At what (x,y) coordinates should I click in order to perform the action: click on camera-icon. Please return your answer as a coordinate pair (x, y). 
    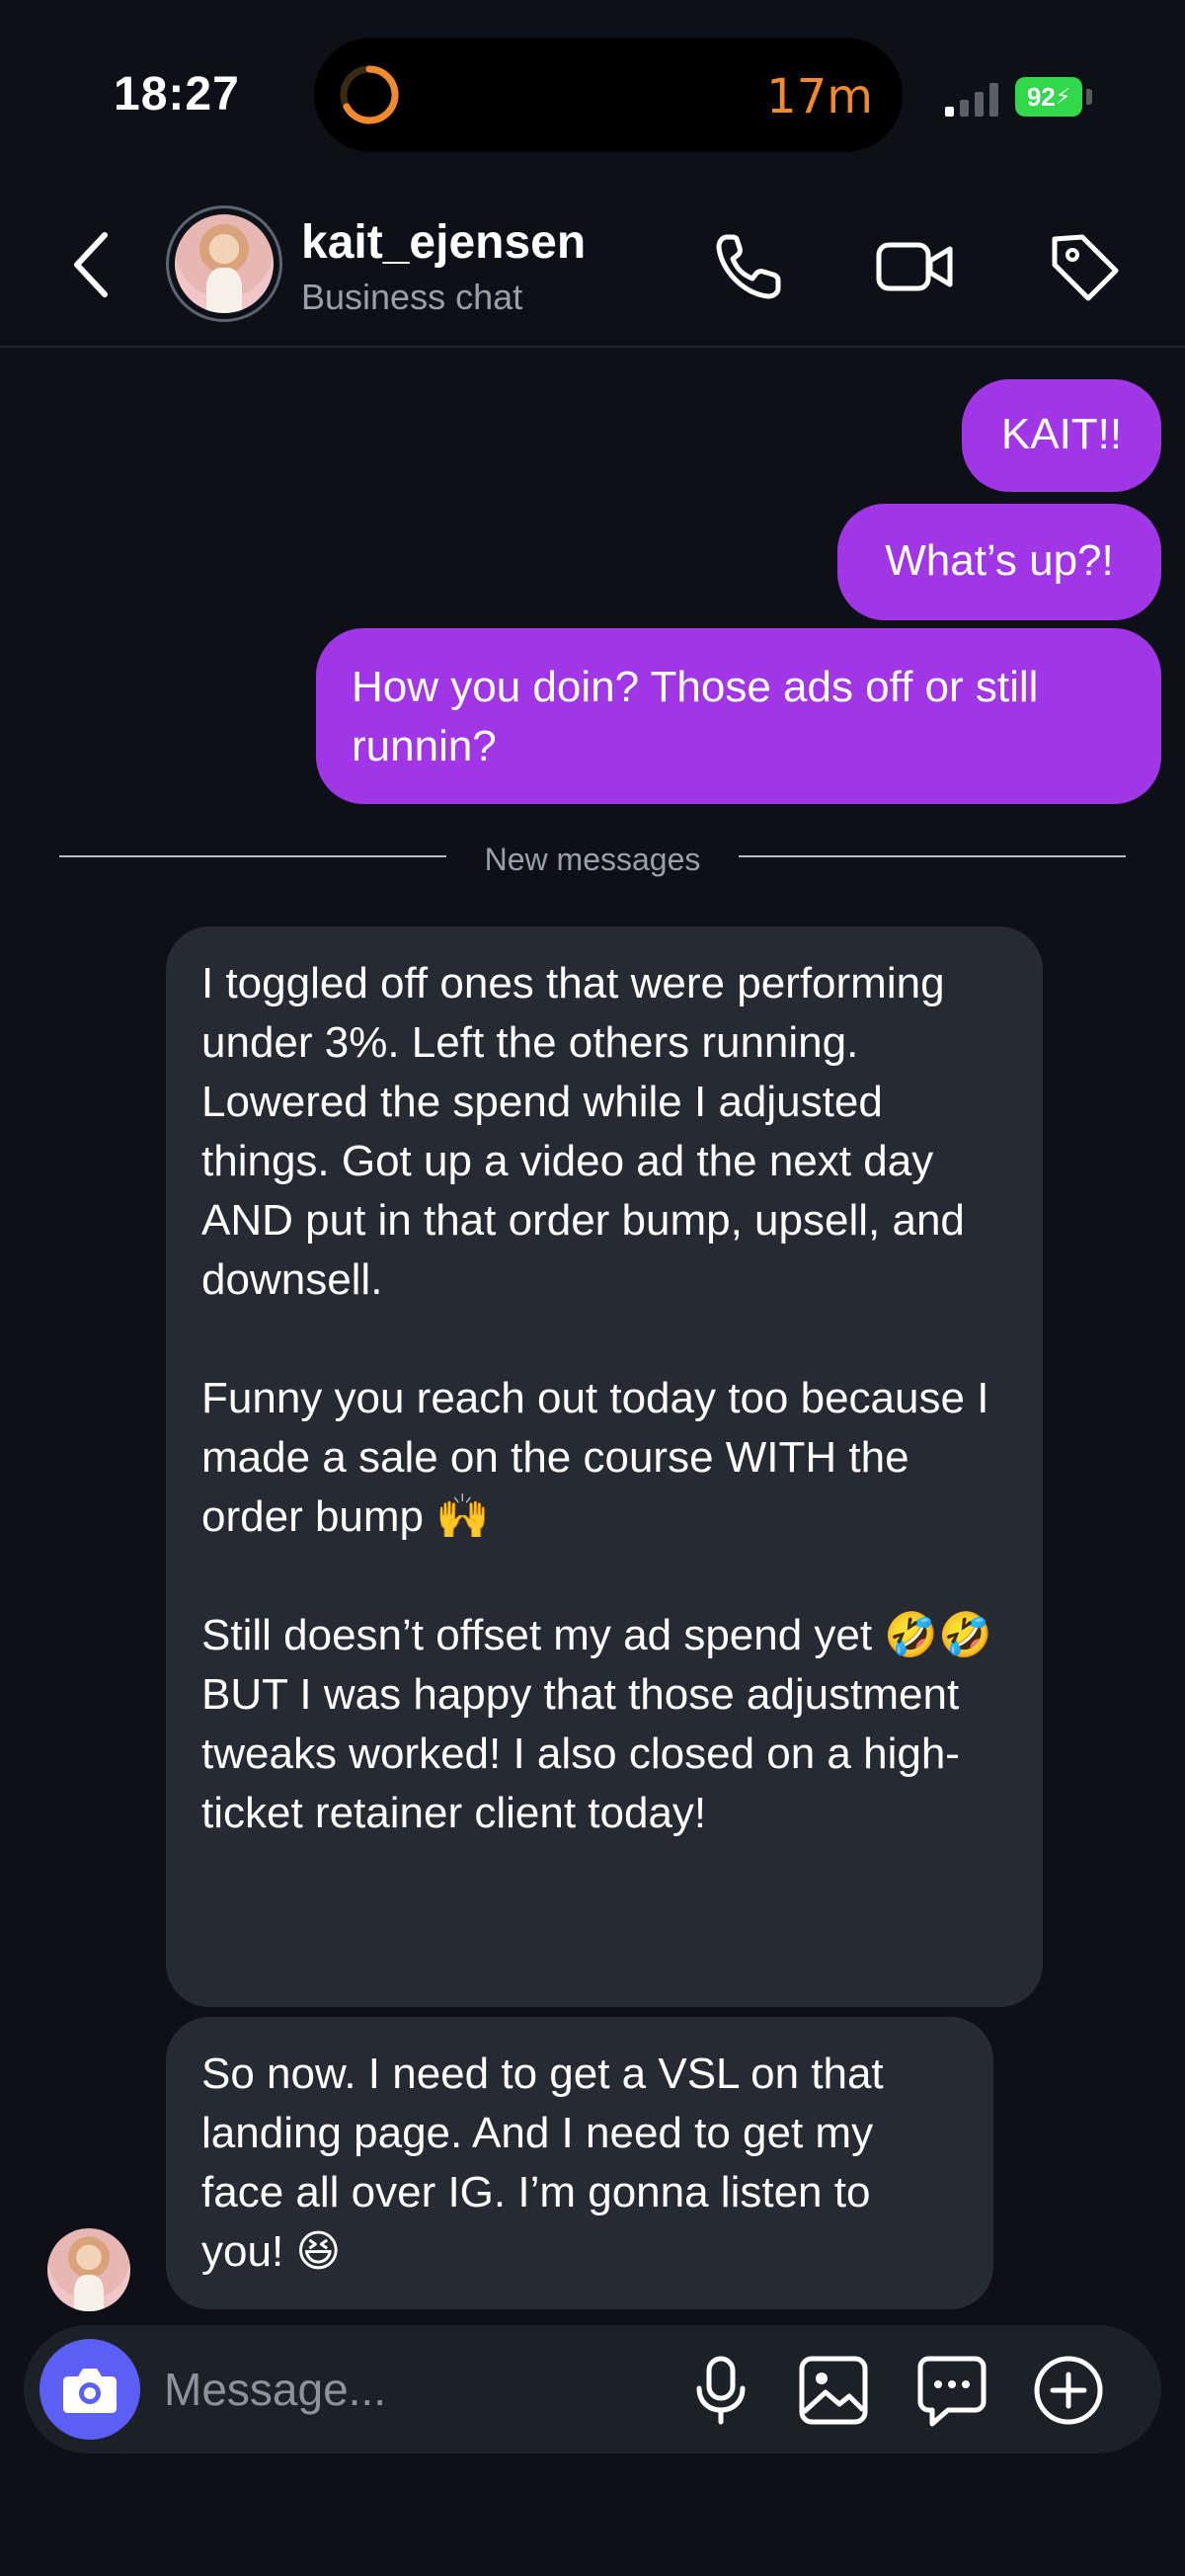
    Looking at the image, I should click on (90, 2391).